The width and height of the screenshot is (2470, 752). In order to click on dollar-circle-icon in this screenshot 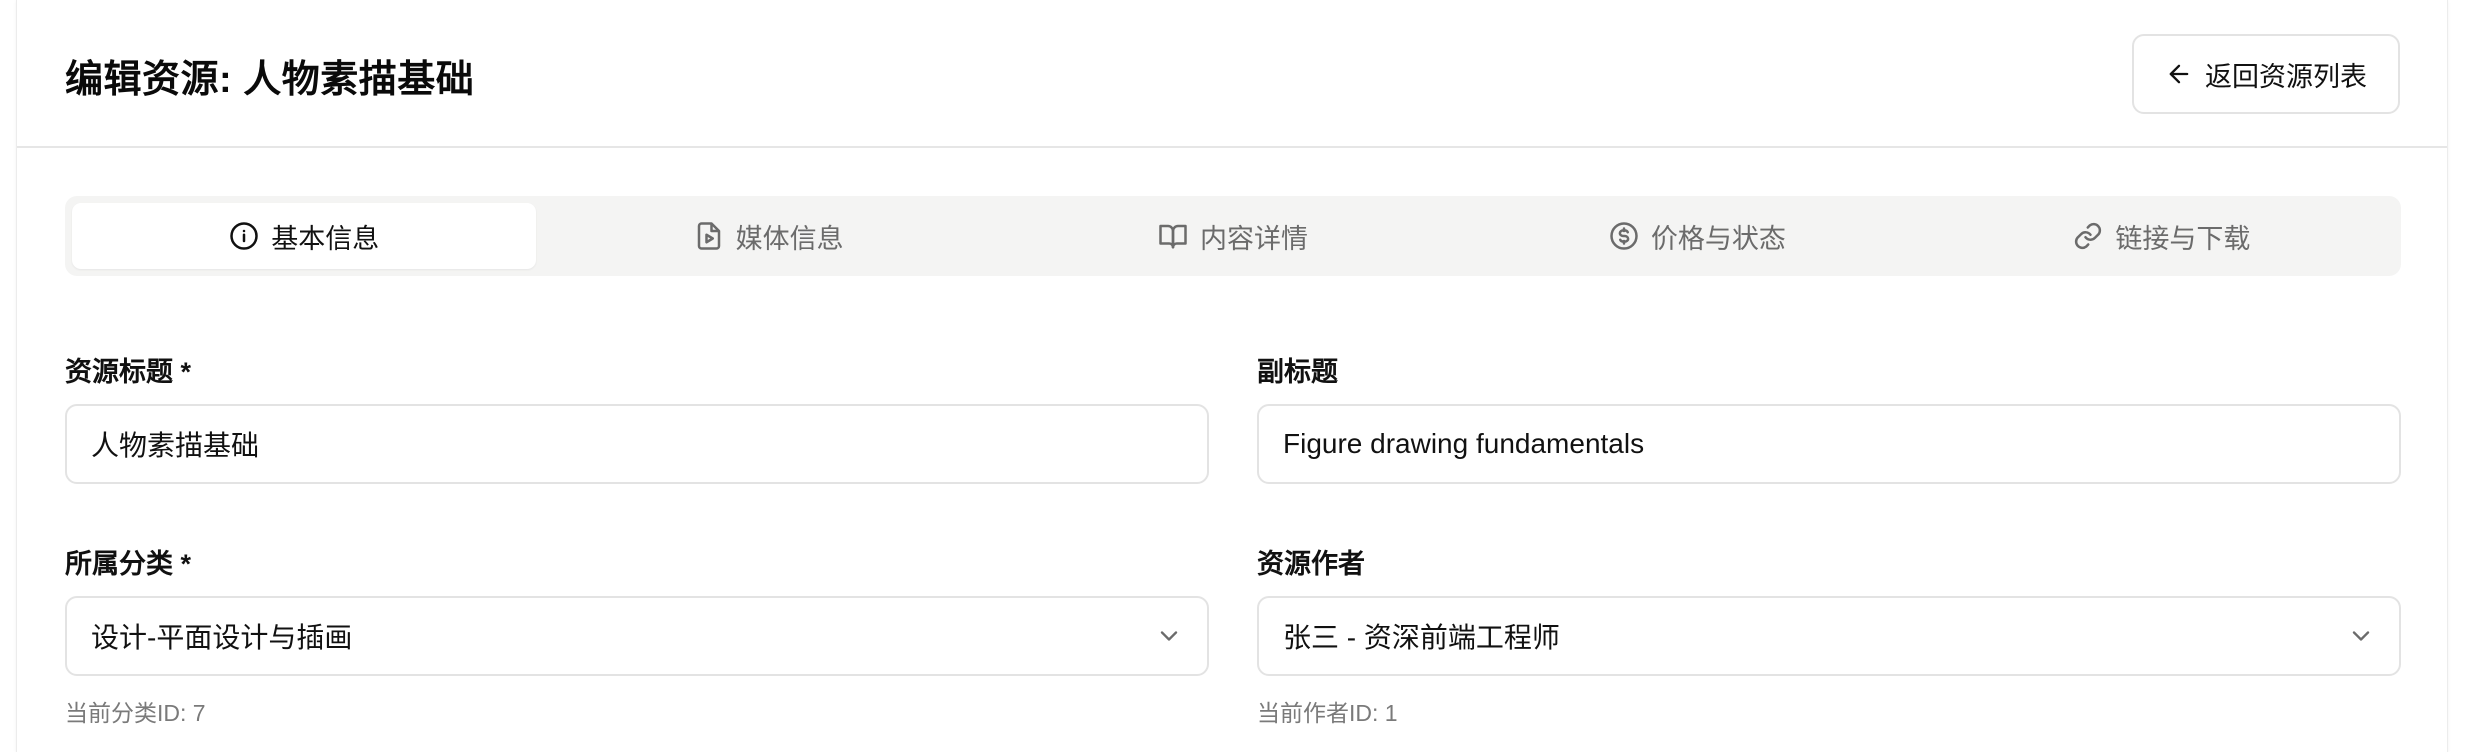, I will do `click(1624, 236)`.